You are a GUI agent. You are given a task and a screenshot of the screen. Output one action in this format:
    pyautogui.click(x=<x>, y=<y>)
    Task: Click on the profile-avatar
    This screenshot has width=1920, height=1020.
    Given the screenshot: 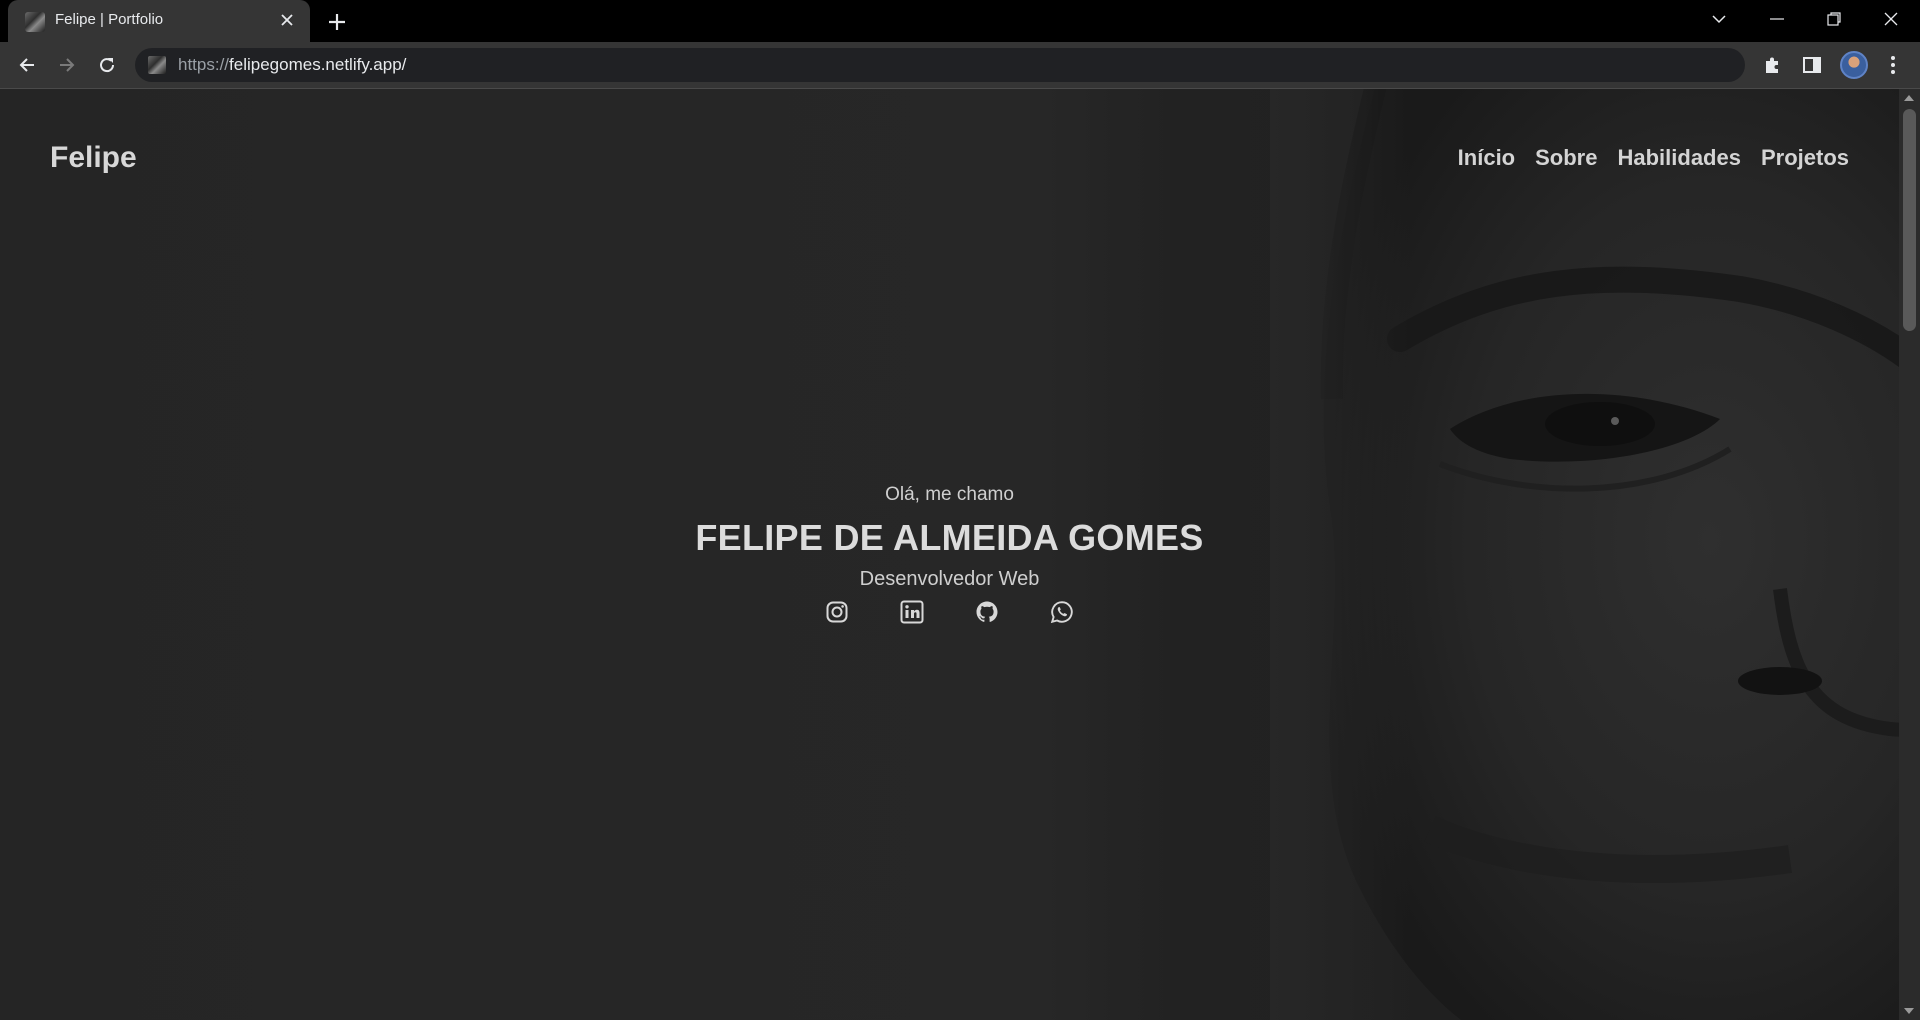 What is the action you would take?
    pyautogui.click(x=1854, y=65)
    